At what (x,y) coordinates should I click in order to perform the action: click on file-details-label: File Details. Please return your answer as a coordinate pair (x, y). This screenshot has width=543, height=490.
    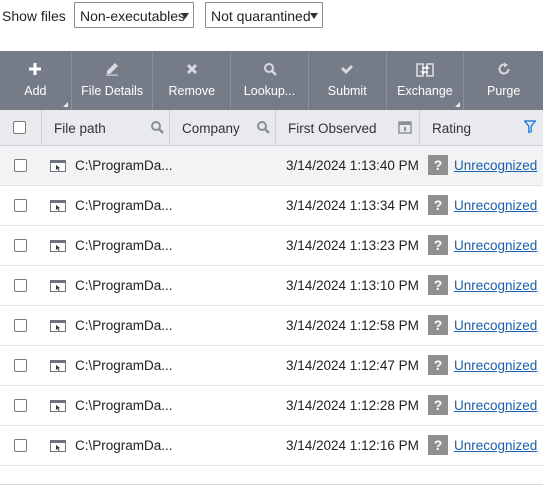
    Looking at the image, I should click on (112, 91).